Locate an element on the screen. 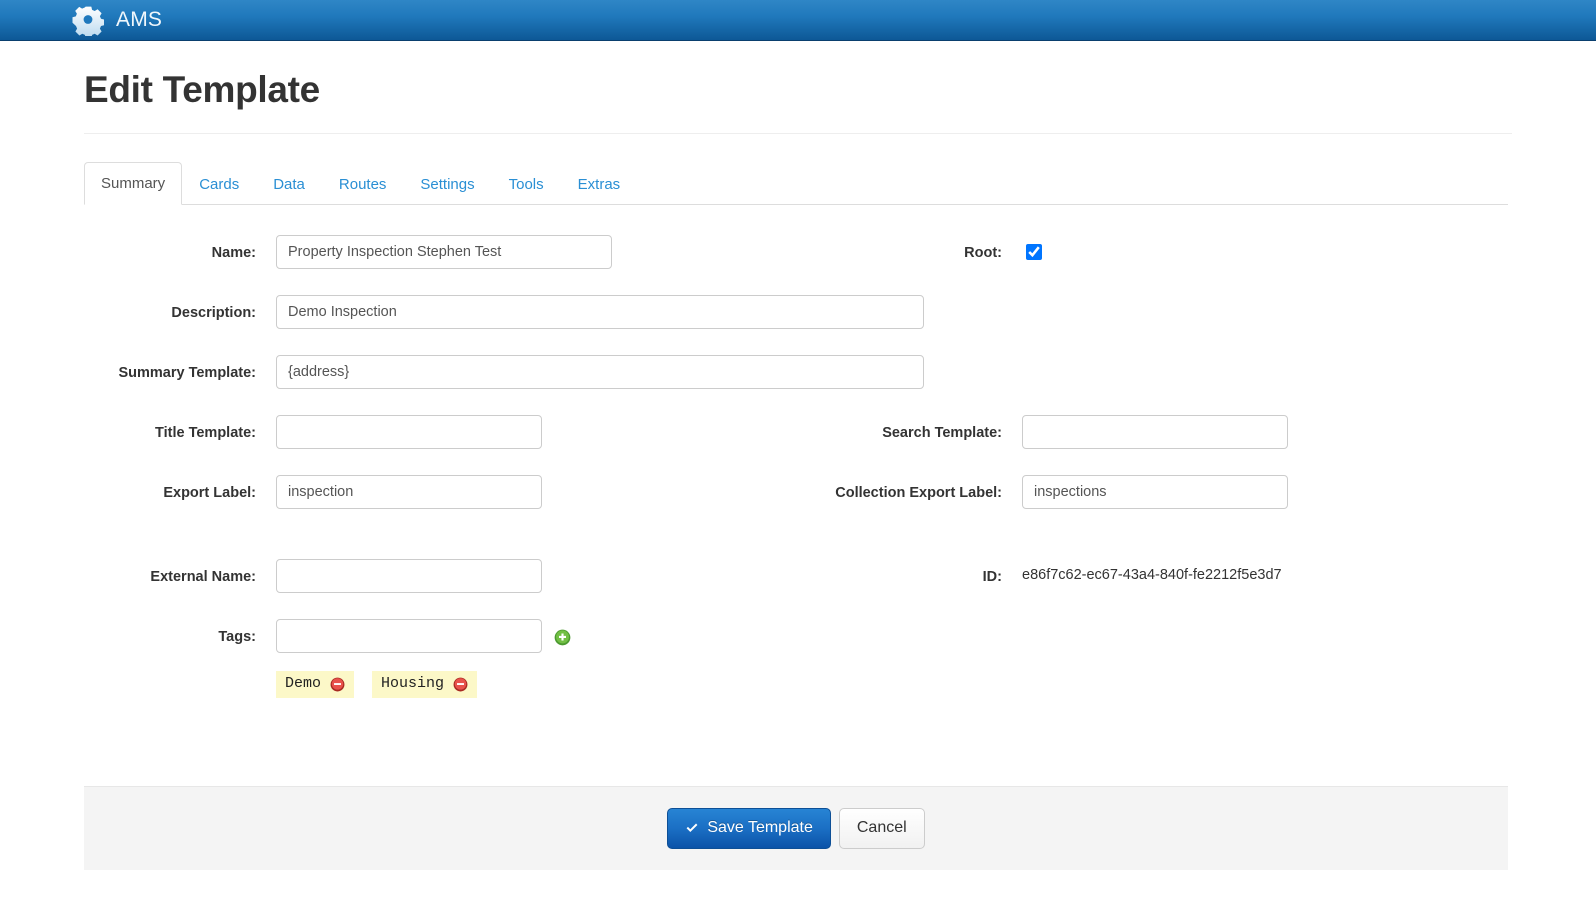 The width and height of the screenshot is (1596, 901). tab-data: Data is located at coordinates (289, 184).